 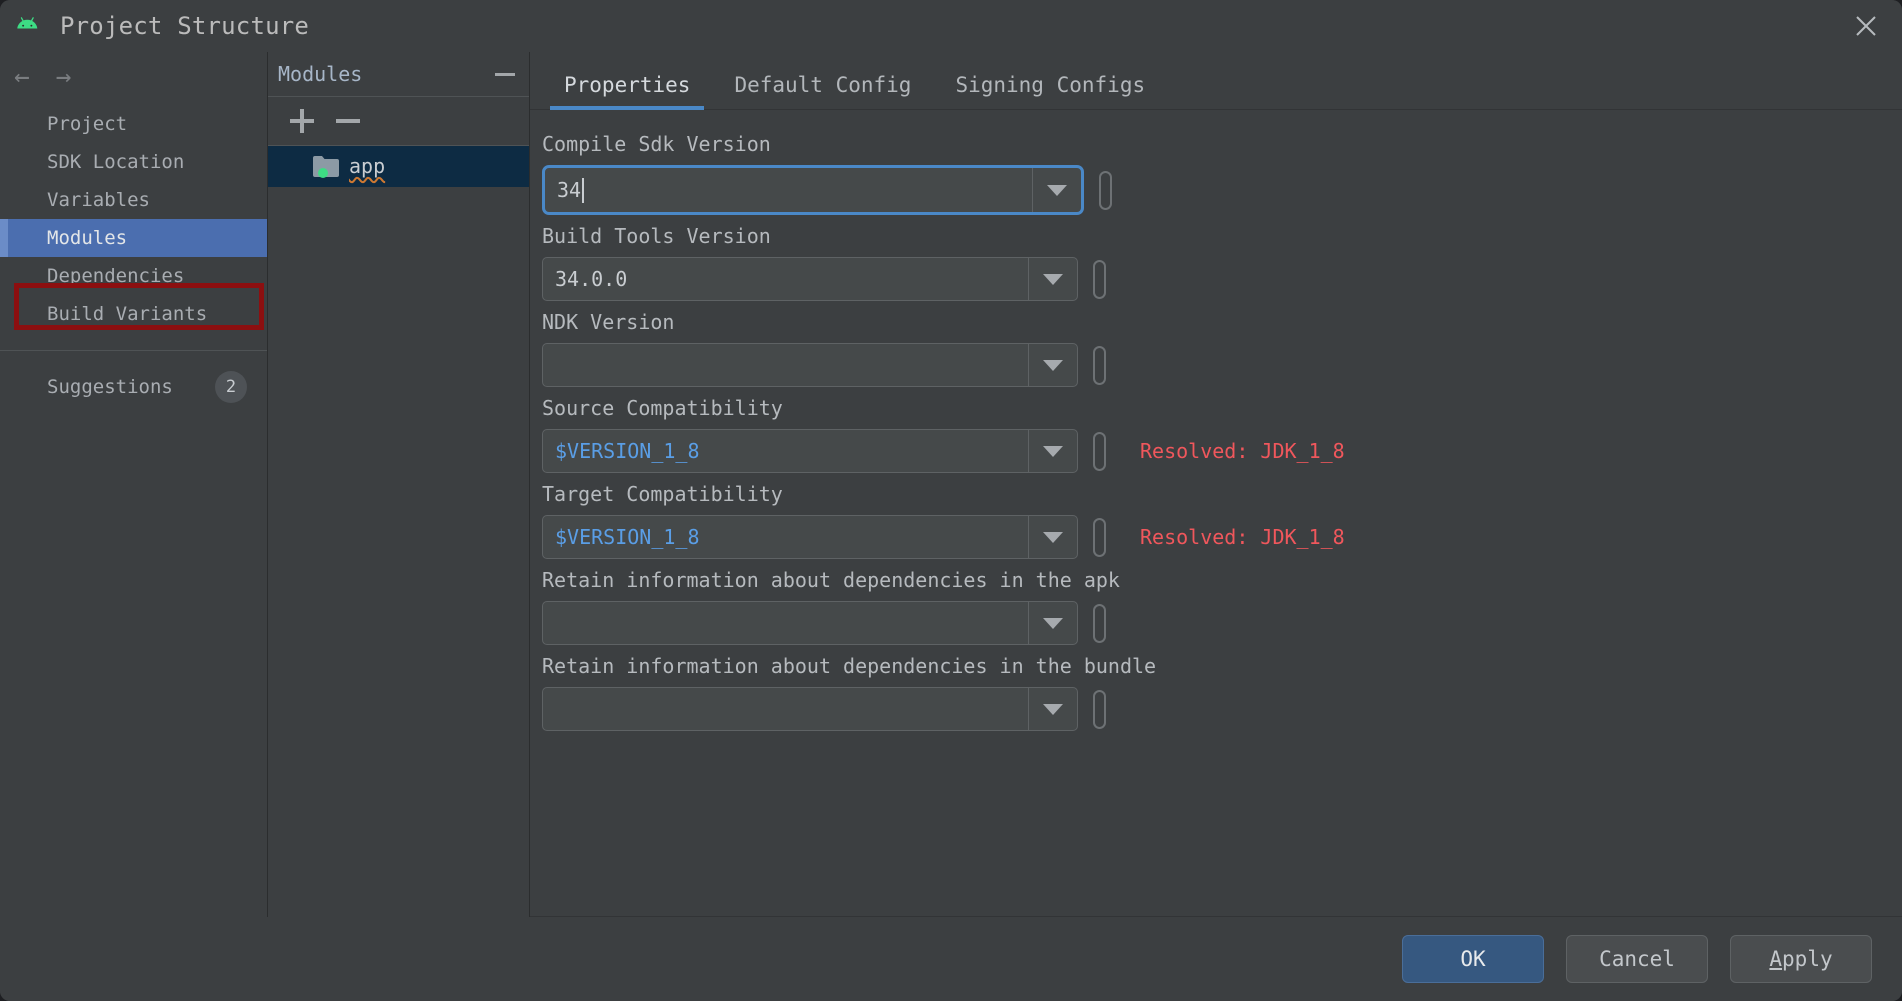 What do you see at coordinates (22, 77) in the screenshot?
I see `arrow-left-icon: ←` at bounding box center [22, 77].